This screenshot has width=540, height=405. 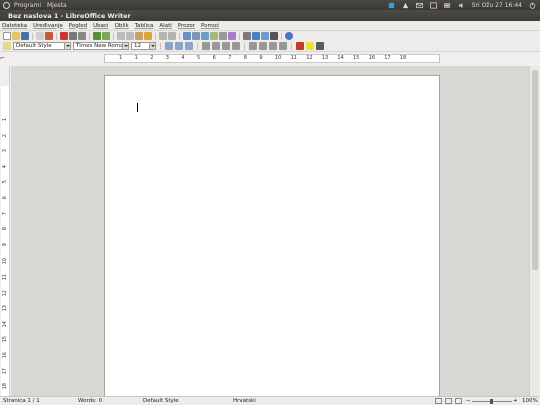 What do you see at coordinates (189, 46) in the screenshot?
I see `underline-icon` at bounding box center [189, 46].